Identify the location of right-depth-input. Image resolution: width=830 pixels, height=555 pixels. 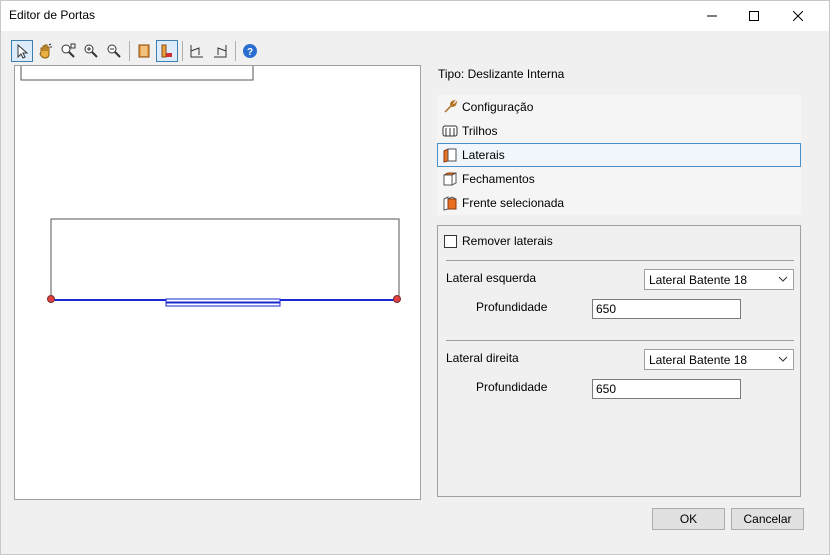
(666, 389).